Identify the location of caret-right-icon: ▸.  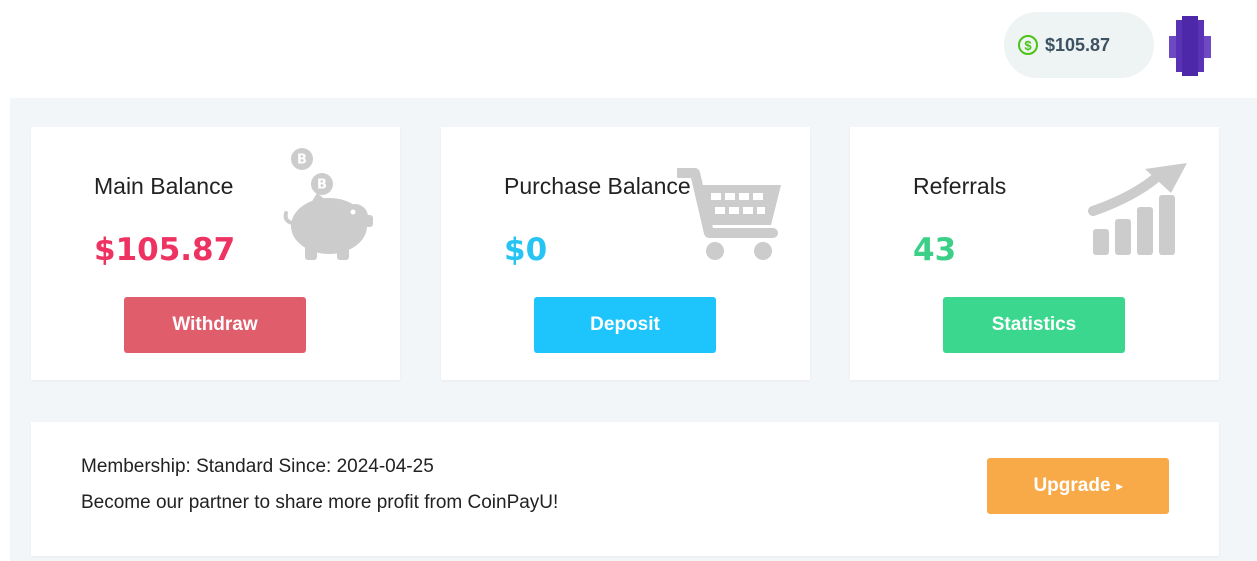
(1119, 486).